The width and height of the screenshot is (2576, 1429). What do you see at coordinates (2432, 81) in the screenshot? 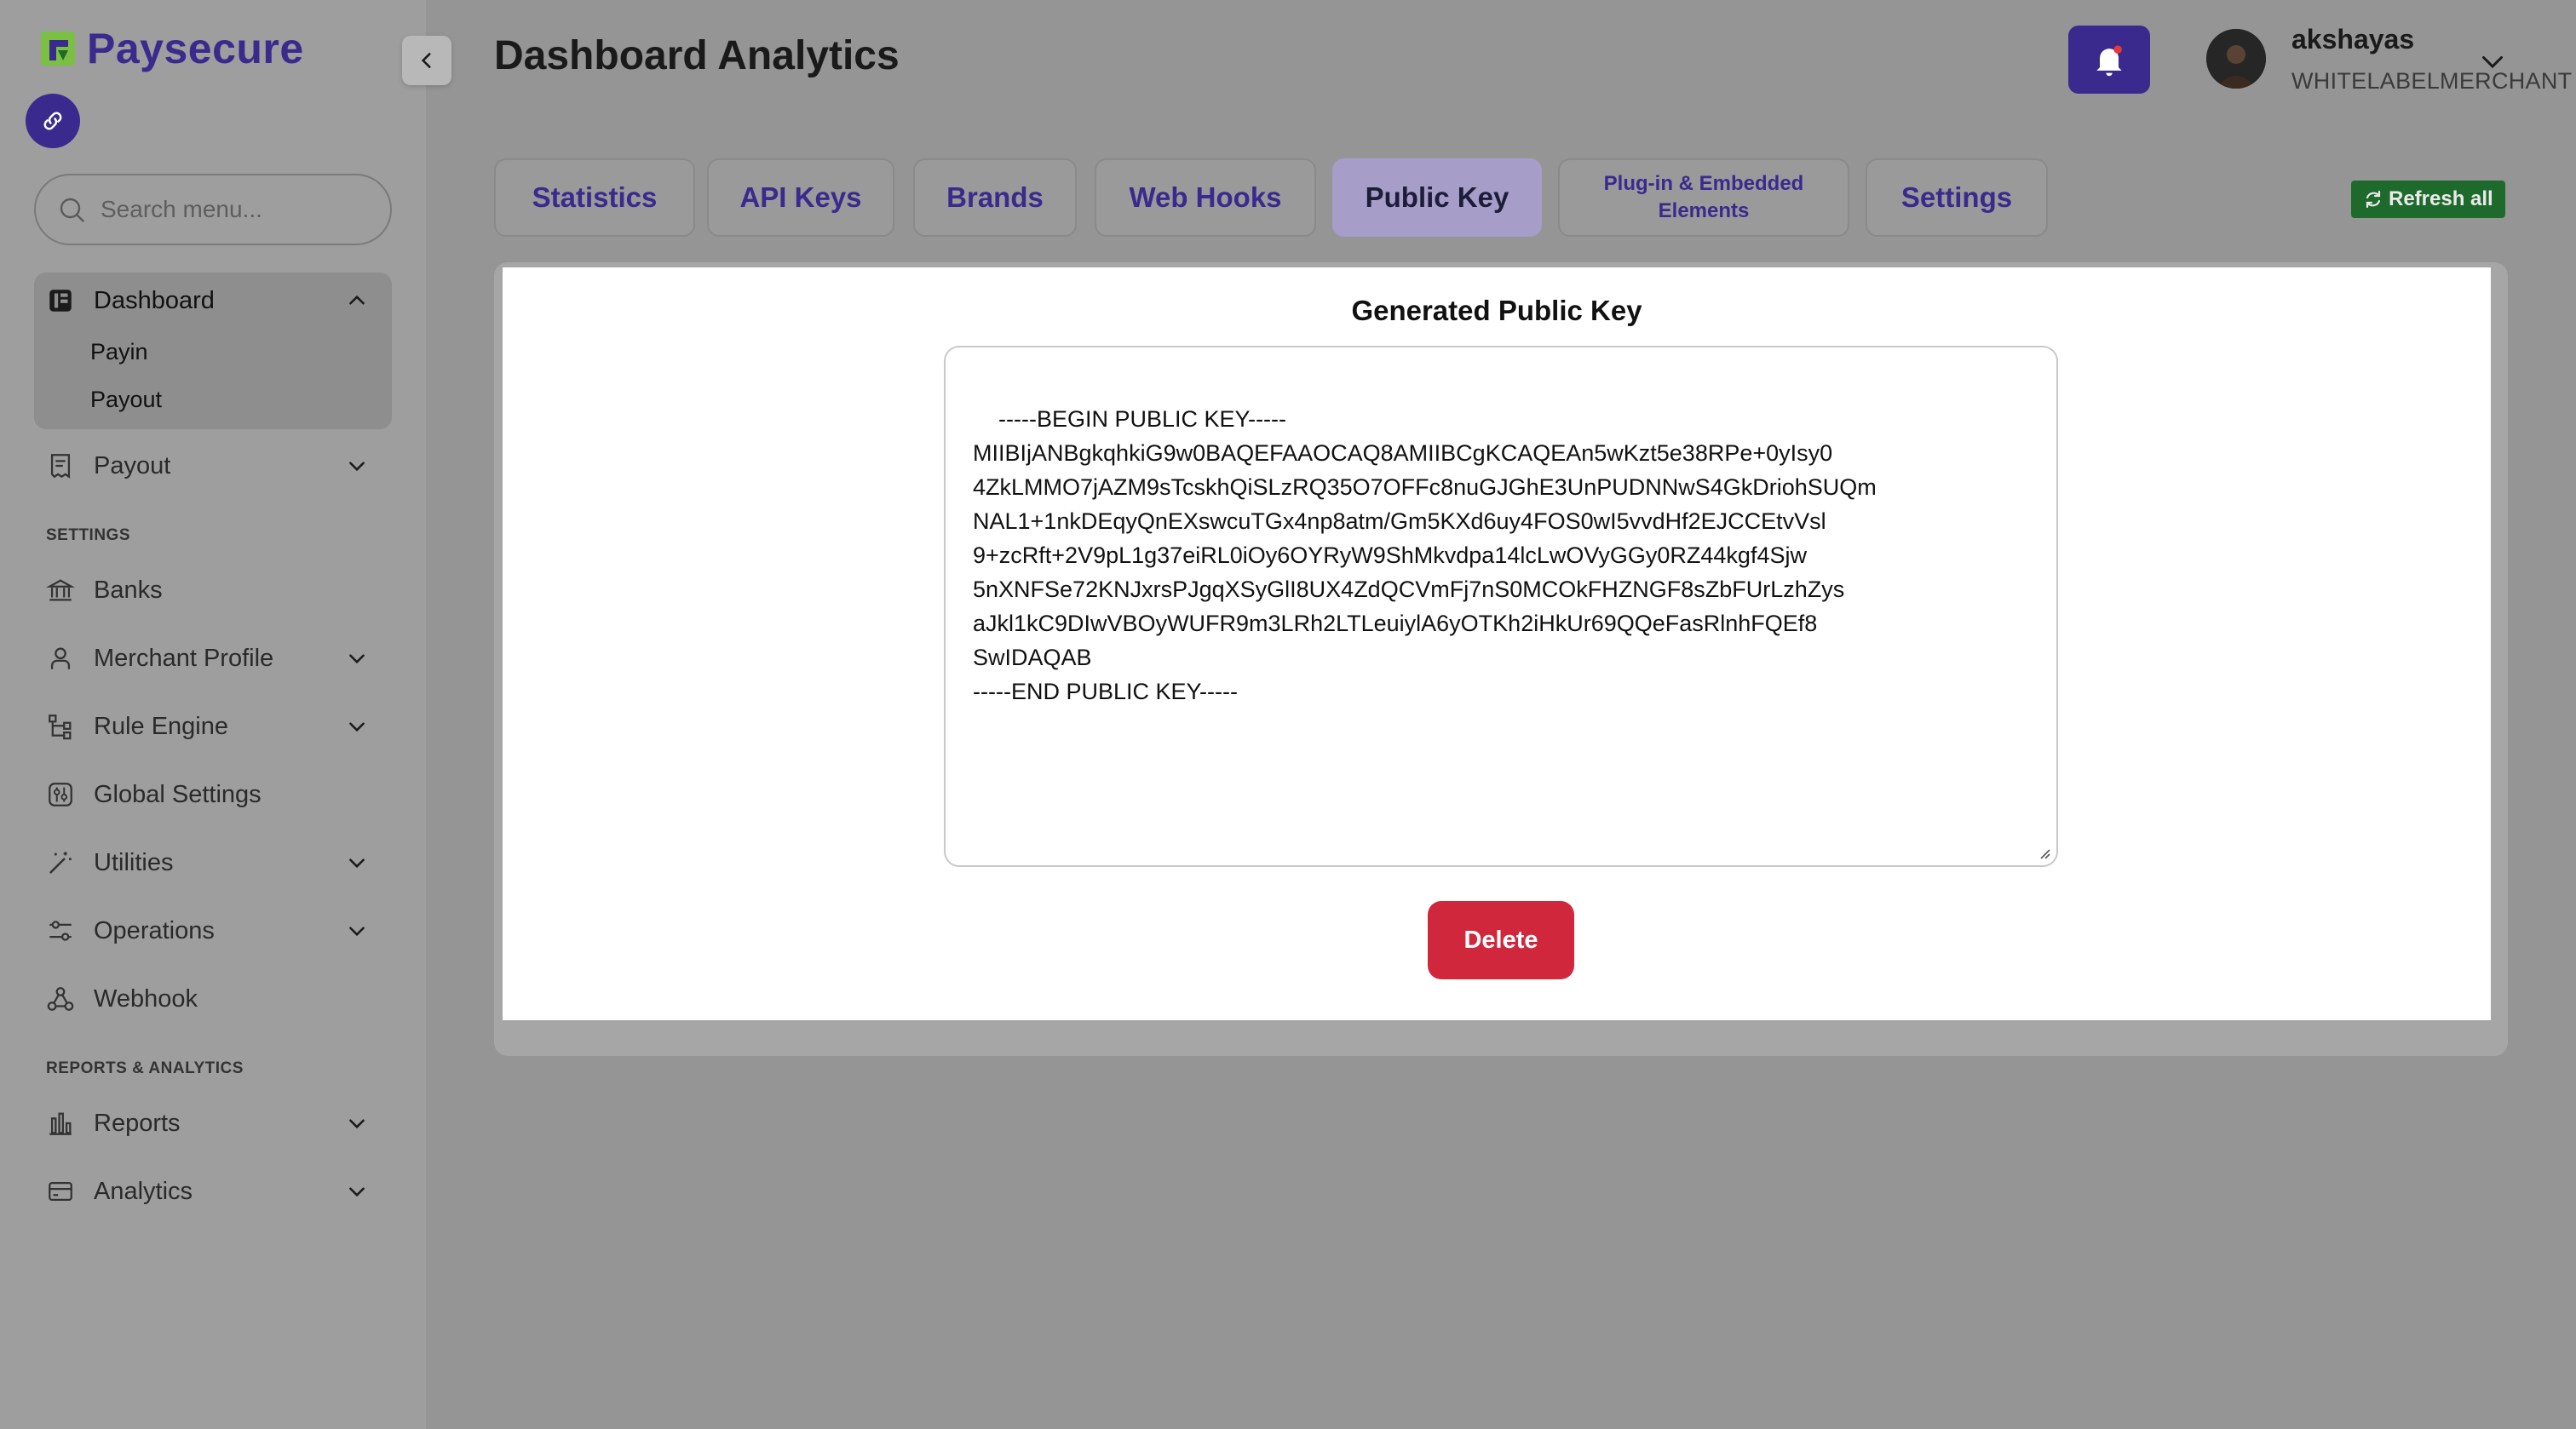
I see `user-role: WHITELABELMERCHANT` at bounding box center [2432, 81].